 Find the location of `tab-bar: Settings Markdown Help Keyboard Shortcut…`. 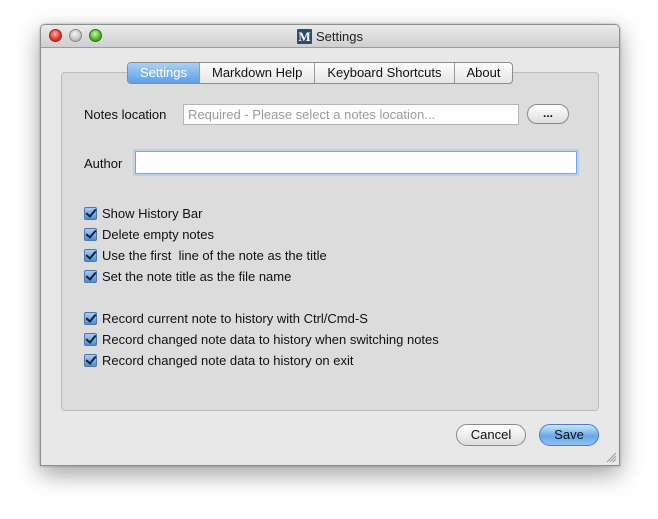

tab-bar: Settings Markdown Help Keyboard Shortcut… is located at coordinates (320, 73).